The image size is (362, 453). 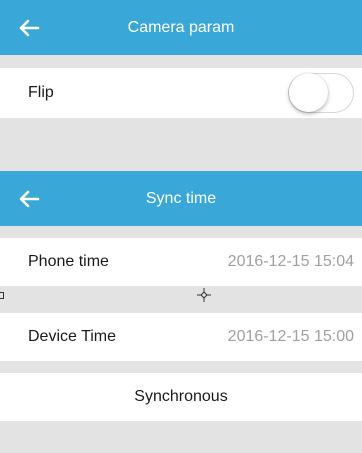 What do you see at coordinates (290, 261) in the screenshot?
I see `phone-time-value: 2016-12-15 15:04` at bounding box center [290, 261].